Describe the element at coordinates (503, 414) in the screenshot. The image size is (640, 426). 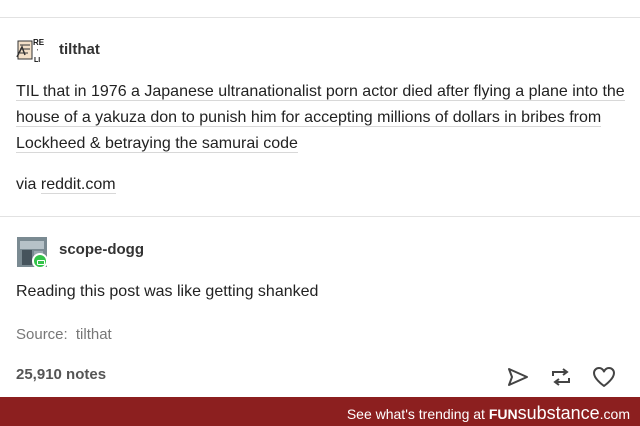
I see `footer-brand-fun: FUN` at that location.